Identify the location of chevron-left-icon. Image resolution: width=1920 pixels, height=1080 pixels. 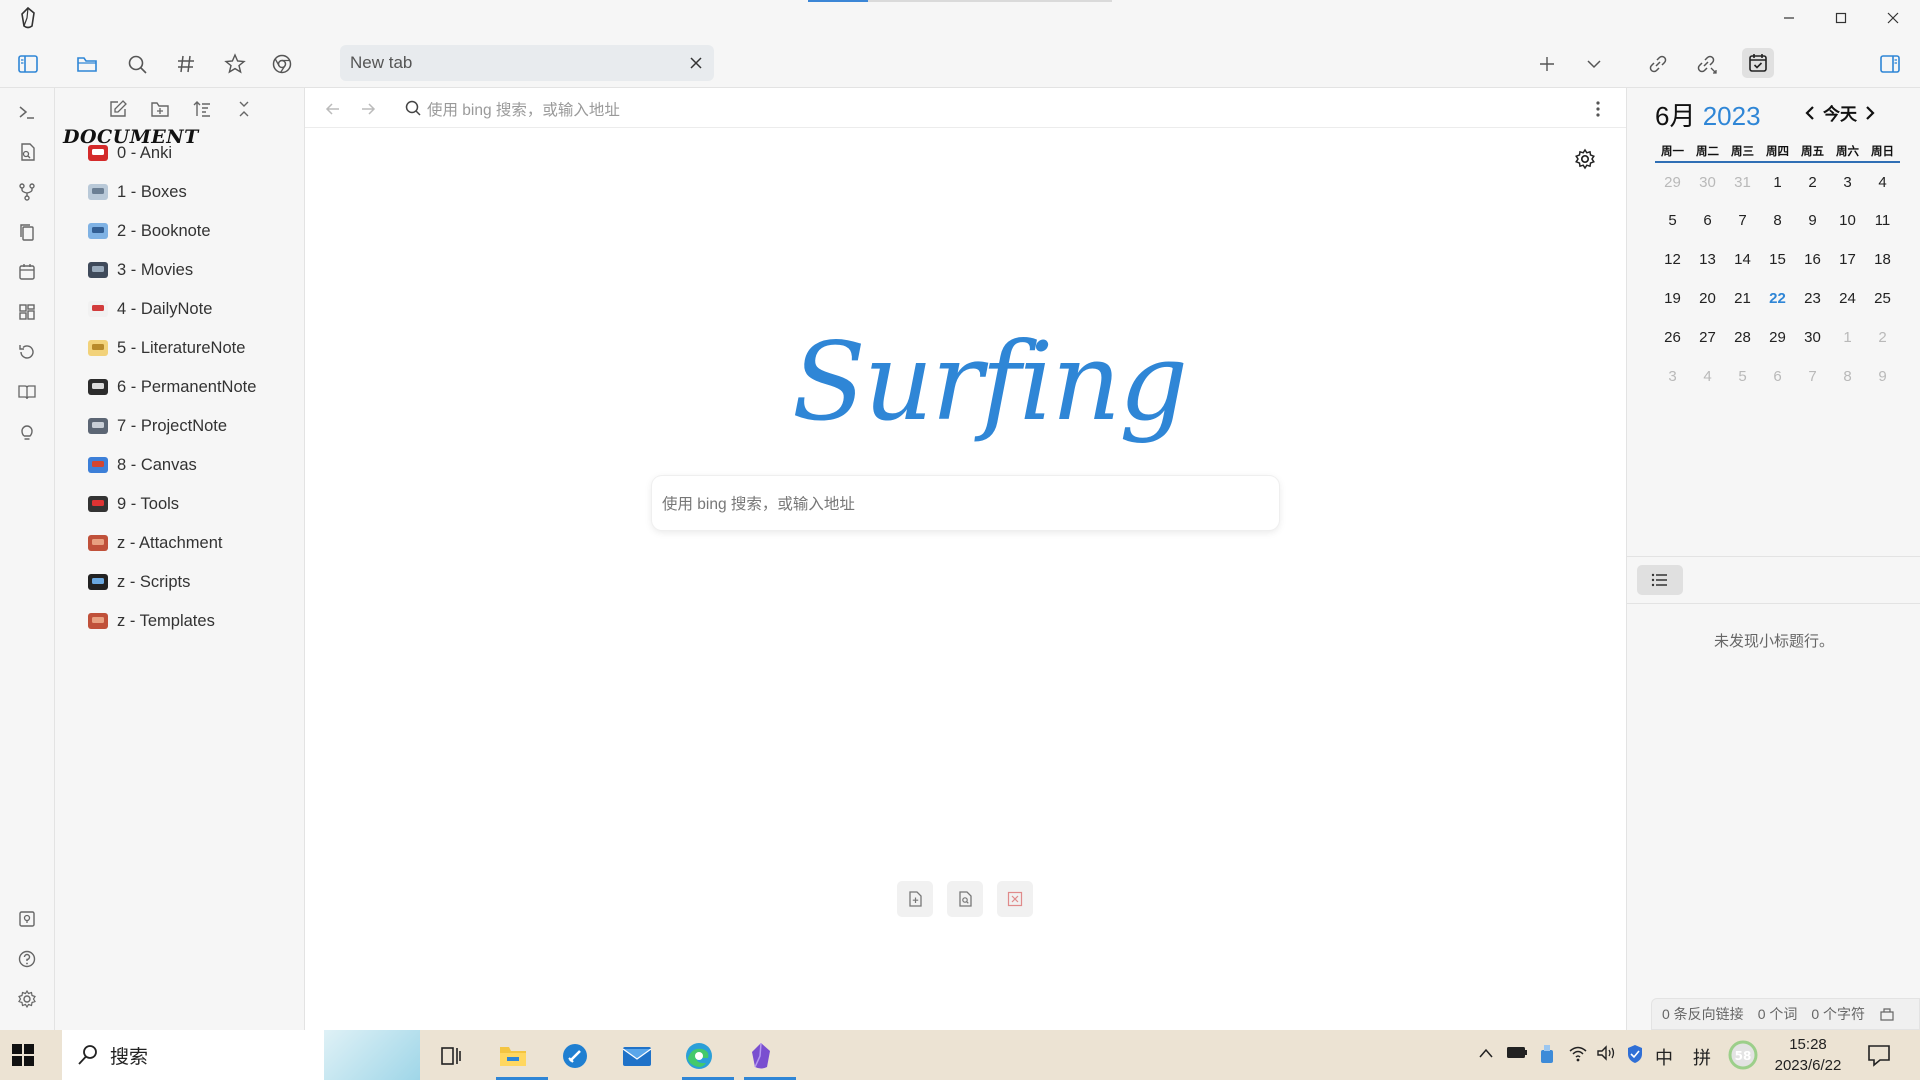
(1810, 113).